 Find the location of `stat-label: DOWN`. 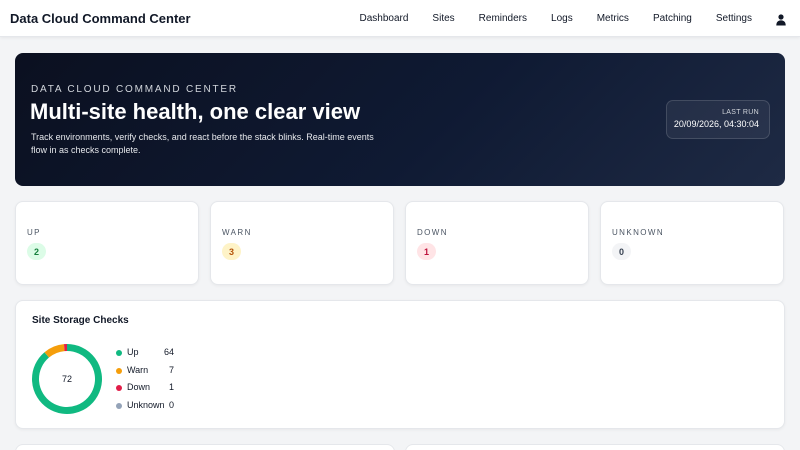

stat-label: DOWN is located at coordinates (432, 232).